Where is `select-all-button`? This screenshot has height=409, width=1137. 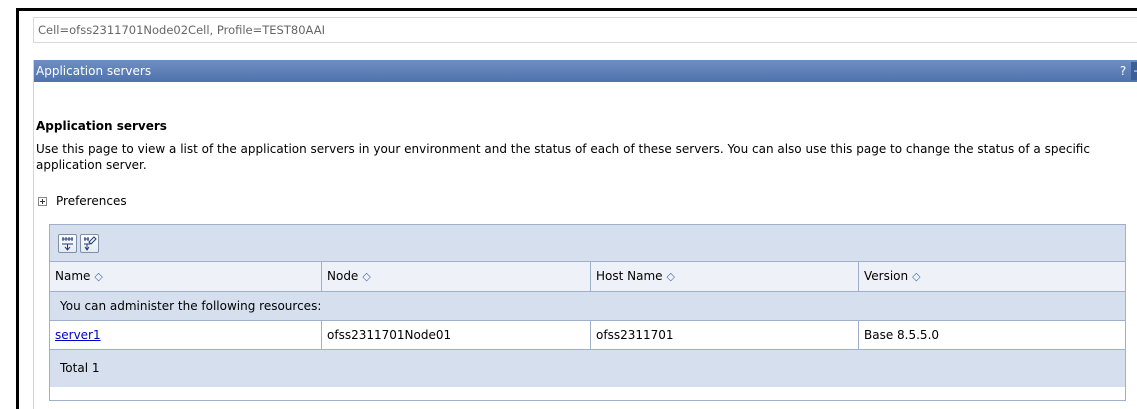
select-all-button is located at coordinates (67, 243).